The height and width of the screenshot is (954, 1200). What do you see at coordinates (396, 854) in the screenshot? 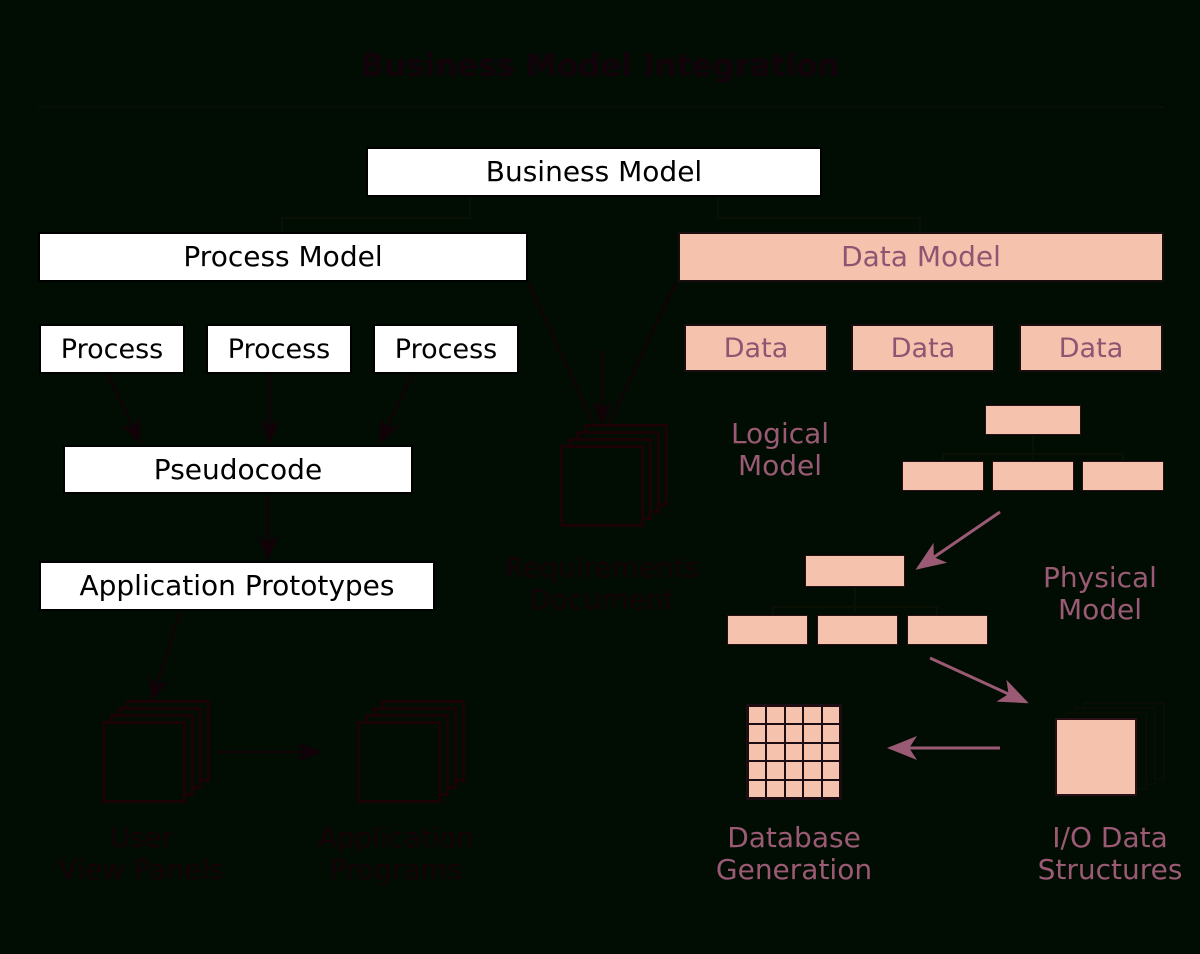
I see `label-application-programs: Application Programs` at bounding box center [396, 854].